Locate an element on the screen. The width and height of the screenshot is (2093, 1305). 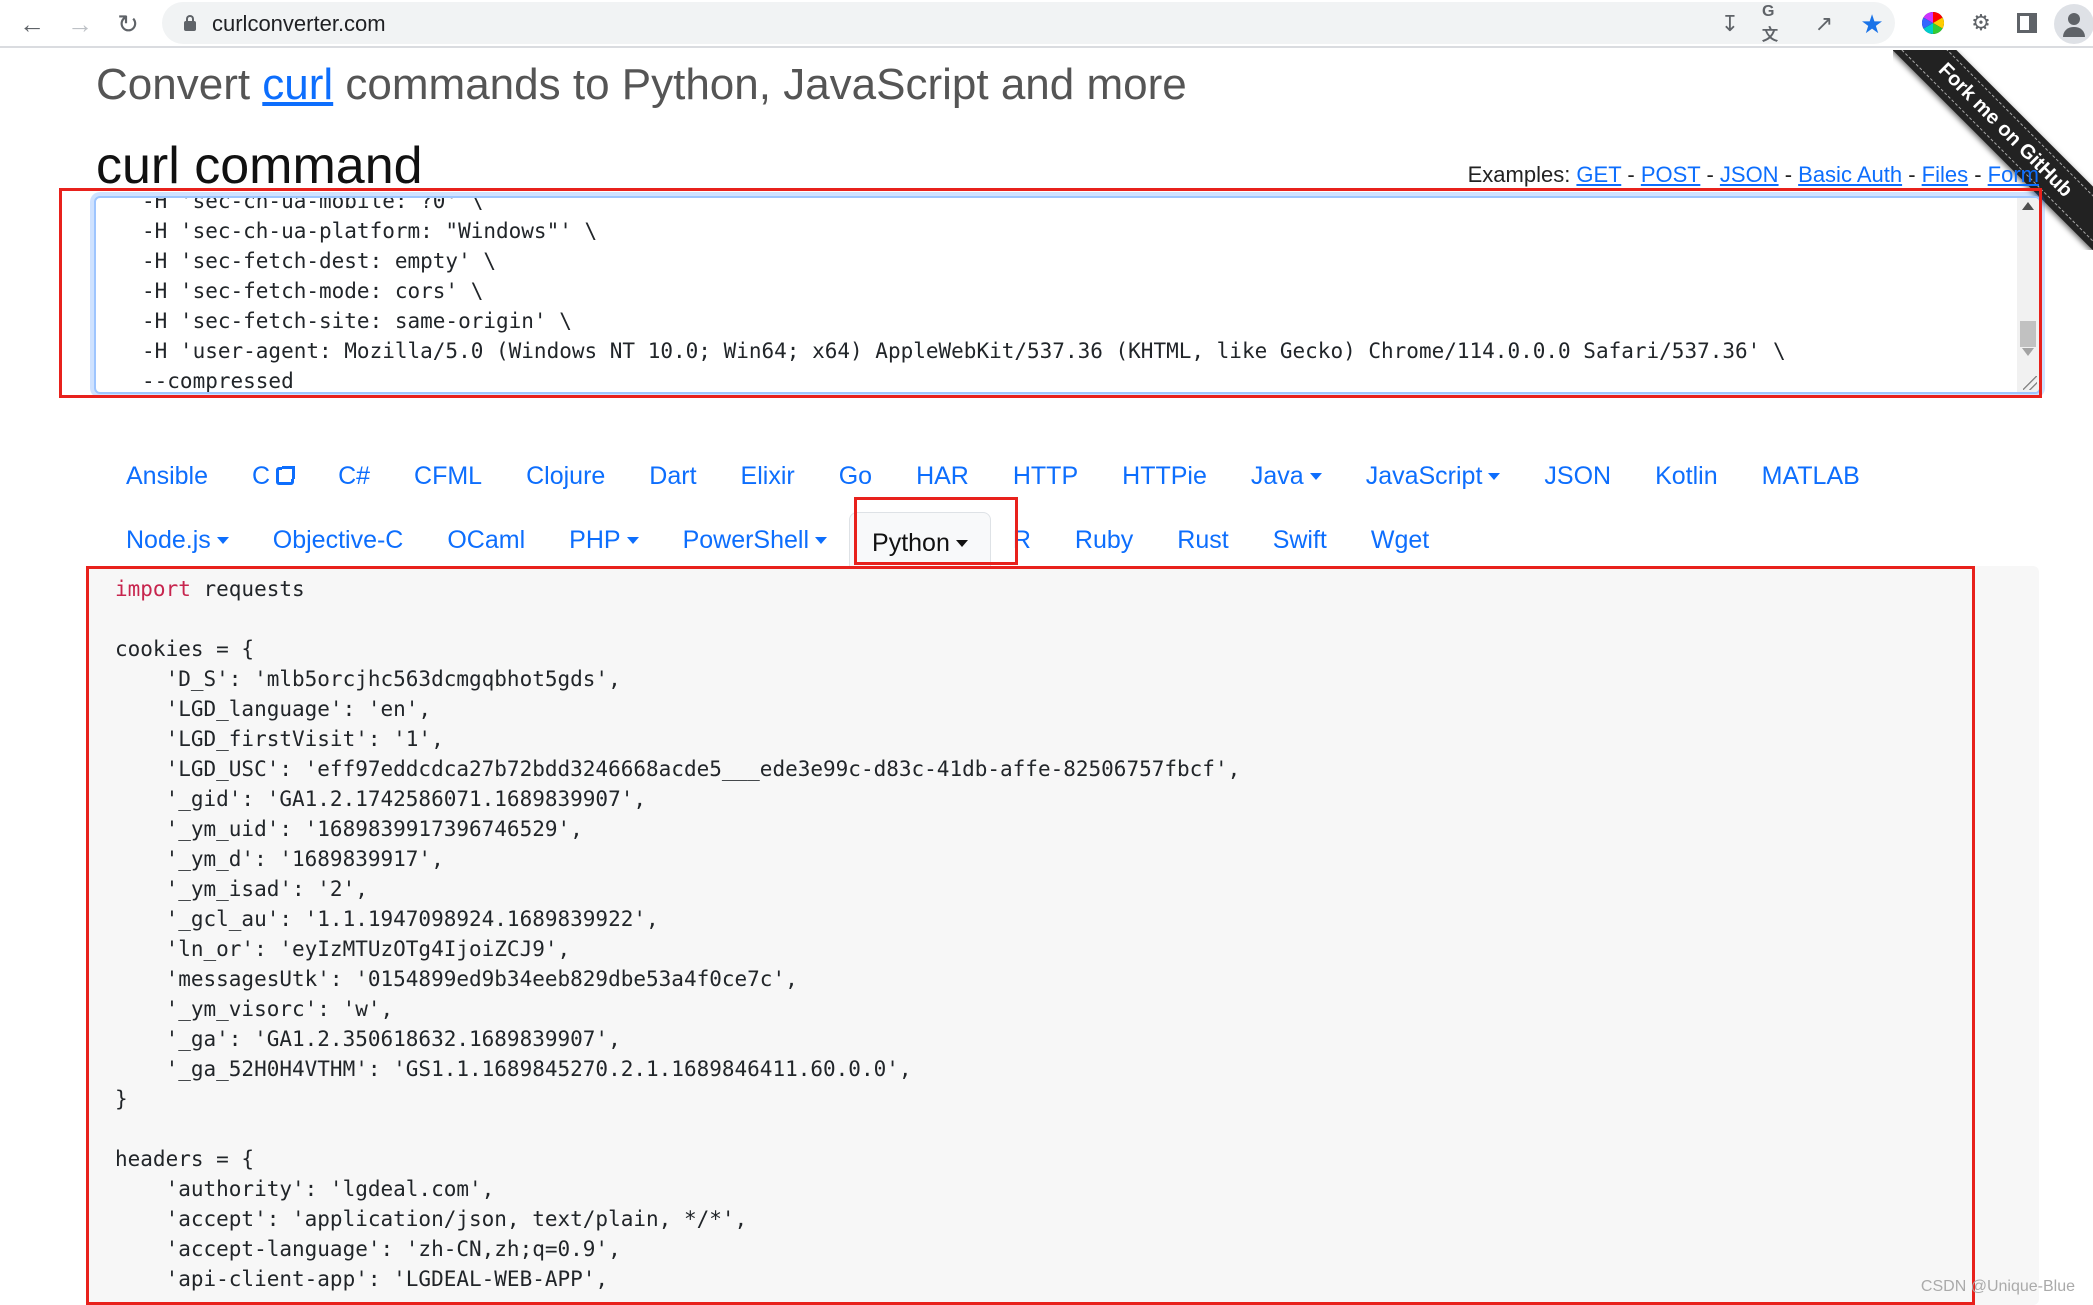
tab-node-js: Node.js is located at coordinates (177, 540).